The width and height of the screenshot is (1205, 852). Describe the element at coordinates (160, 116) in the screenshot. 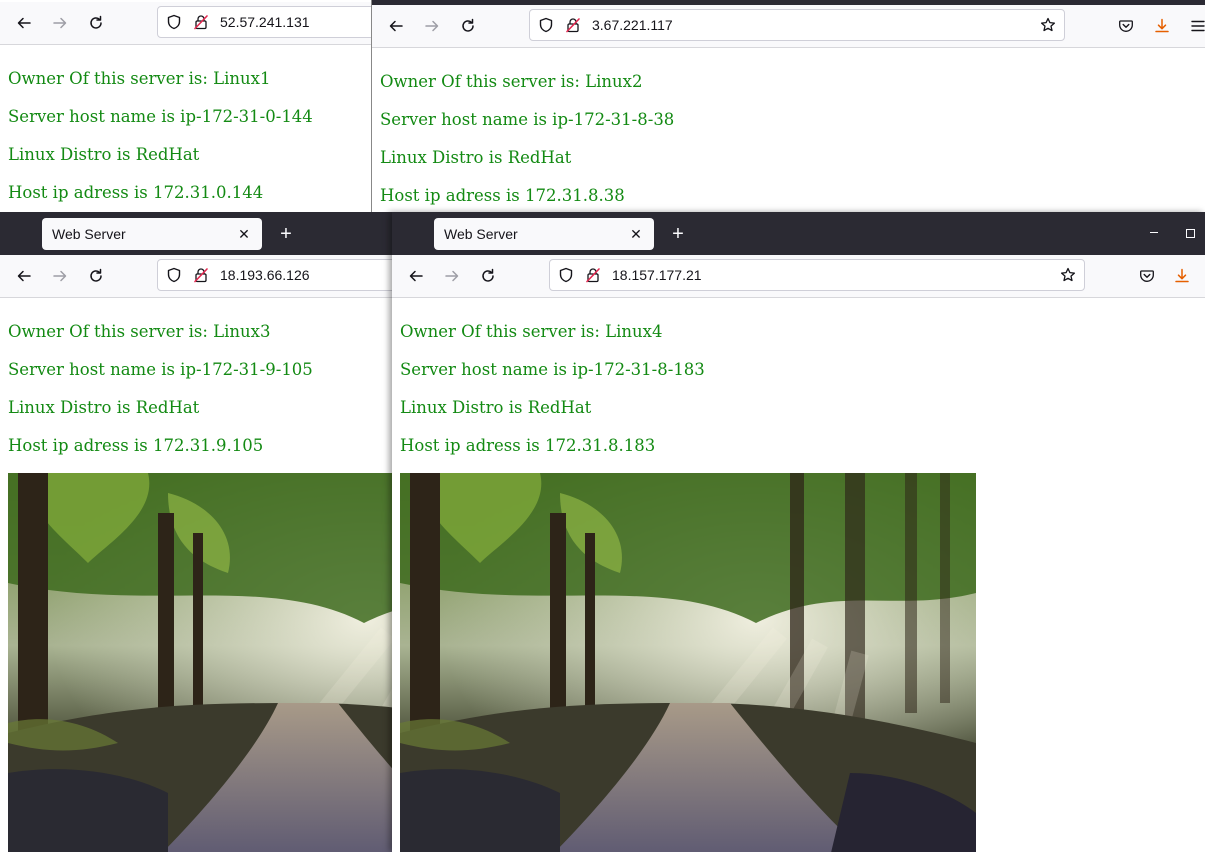

I see `hostname-text: Server host name is ip-172-31-0-144` at that location.